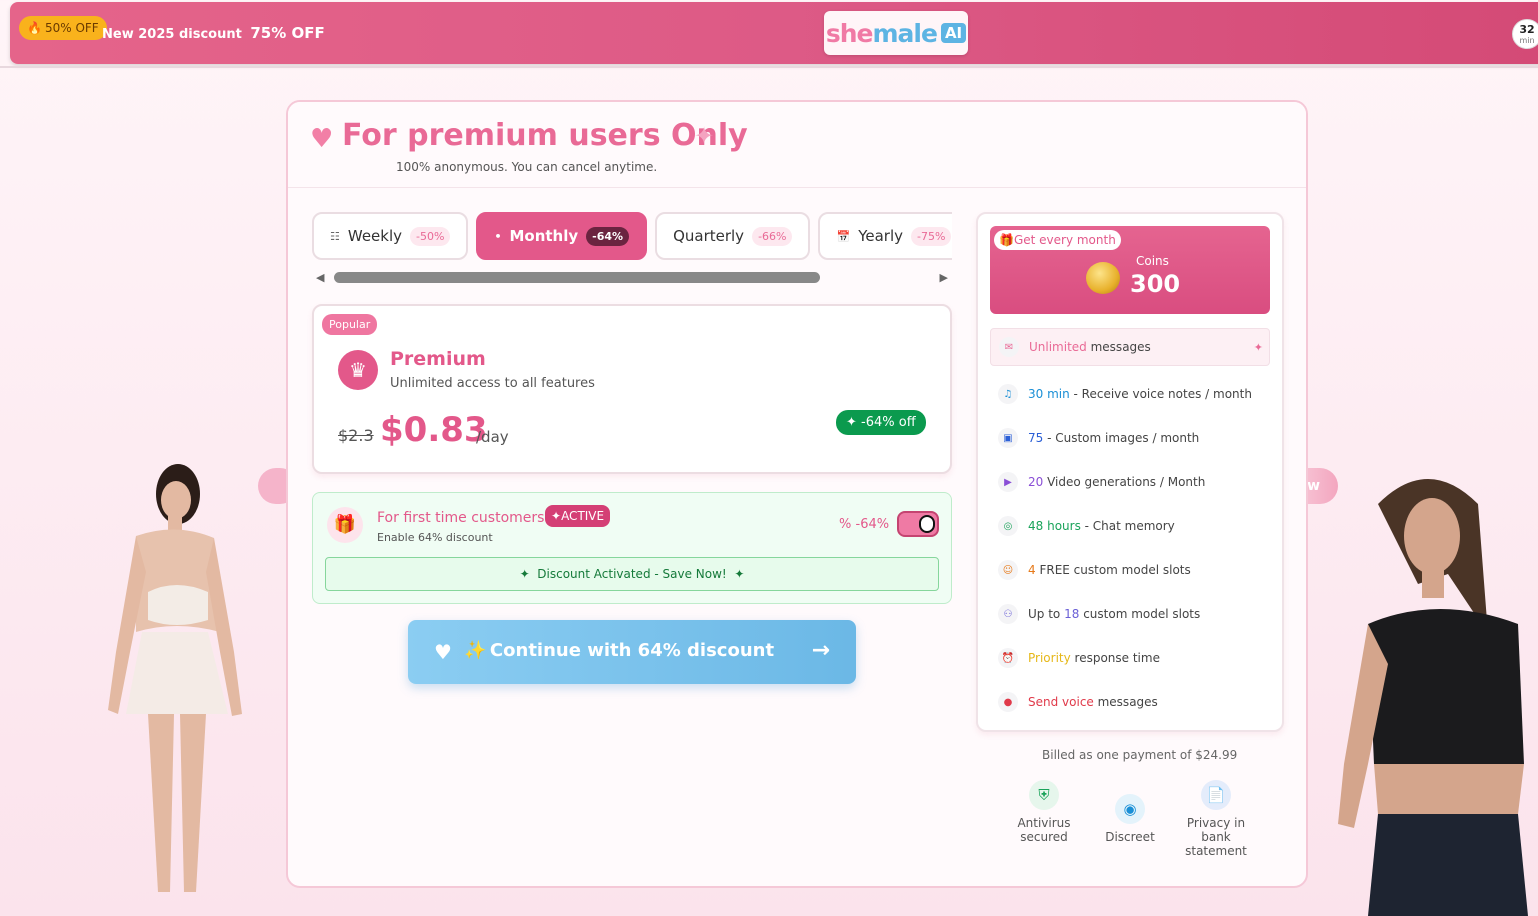 This screenshot has height=916, width=1538. What do you see at coordinates (1160, 394) in the screenshot?
I see `feature-rest: - Receive voice notes / month` at bounding box center [1160, 394].